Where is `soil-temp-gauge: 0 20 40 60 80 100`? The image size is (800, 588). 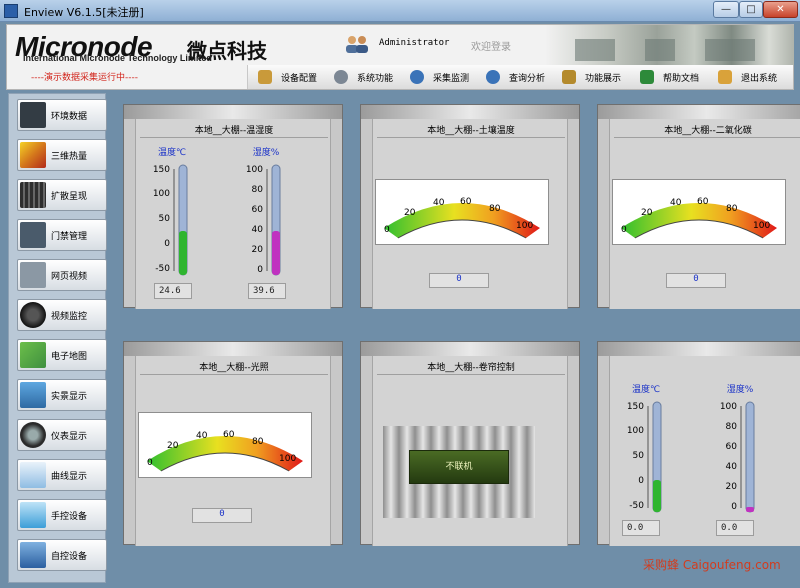 soil-temp-gauge: 0 20 40 60 80 100 is located at coordinates (462, 212).